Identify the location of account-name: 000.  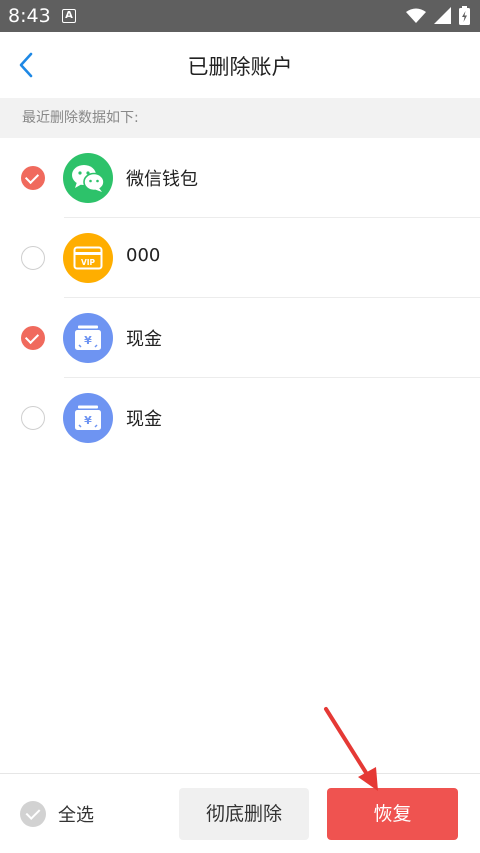
(143, 255).